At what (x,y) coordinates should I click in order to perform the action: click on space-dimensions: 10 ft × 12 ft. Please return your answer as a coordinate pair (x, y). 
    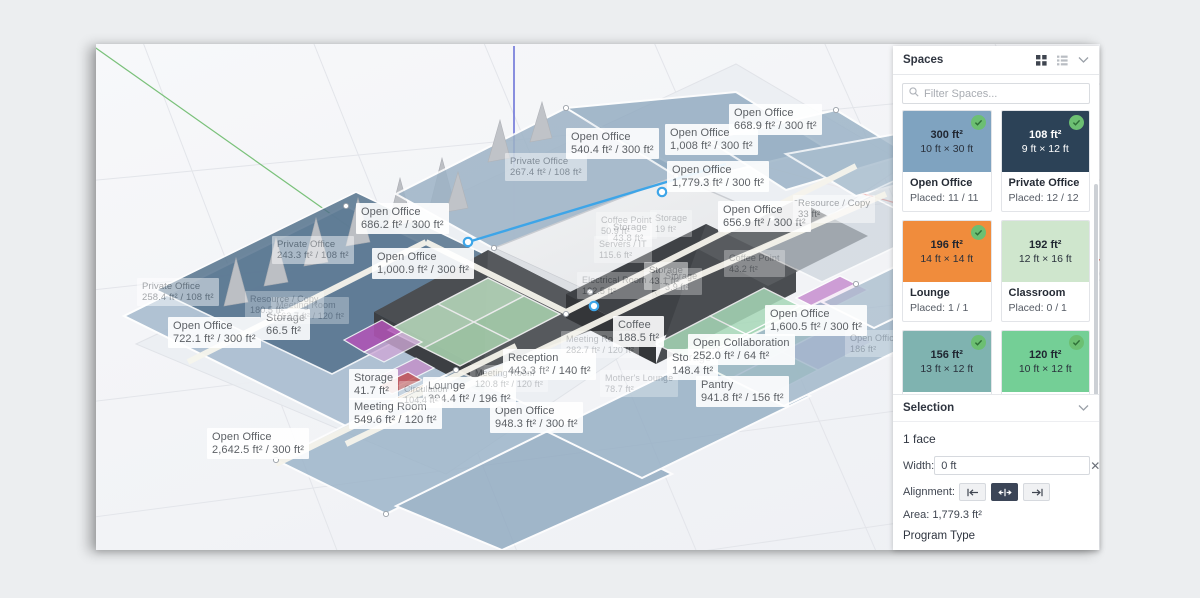
    Looking at the image, I should click on (1045, 368).